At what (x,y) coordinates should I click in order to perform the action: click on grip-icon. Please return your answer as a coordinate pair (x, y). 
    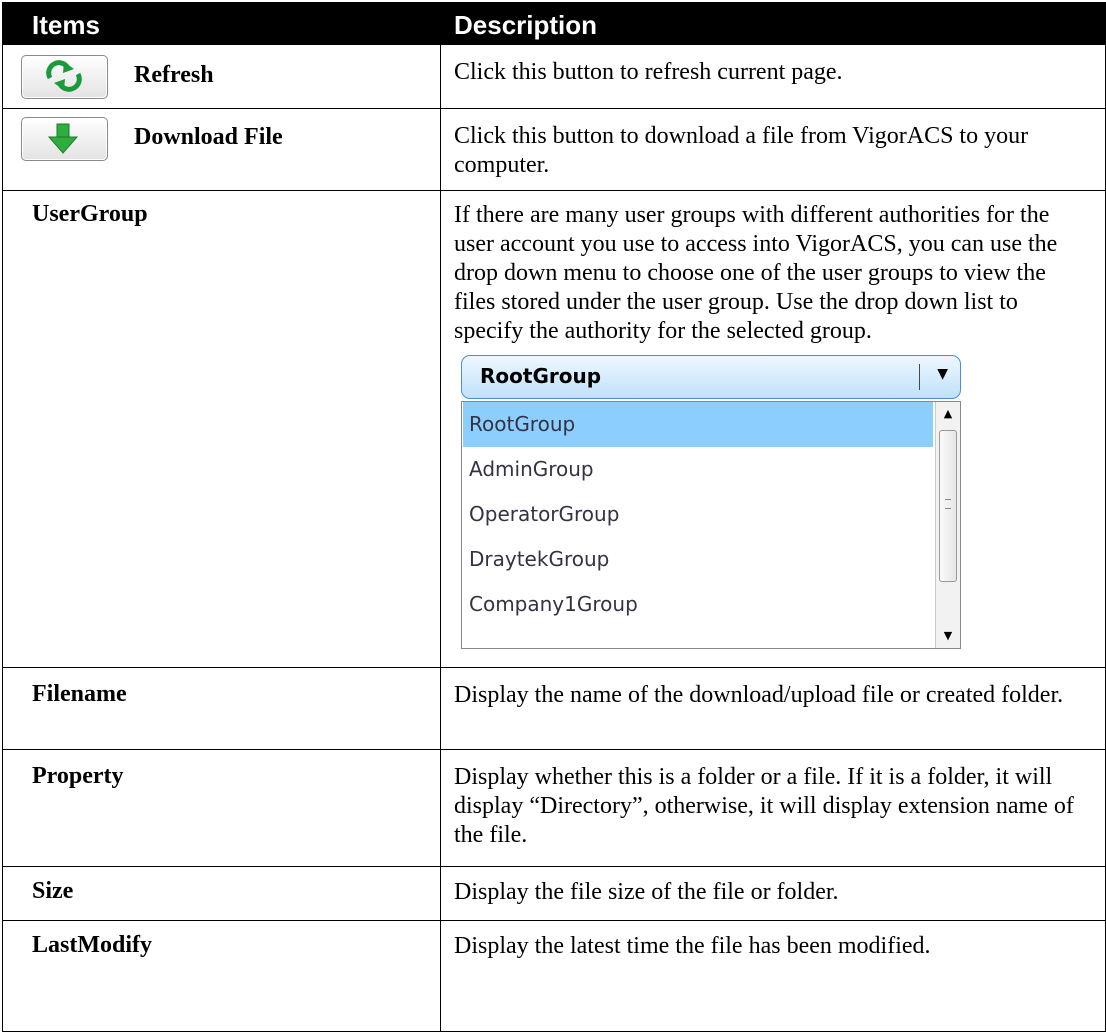
    Looking at the image, I should click on (948, 504).